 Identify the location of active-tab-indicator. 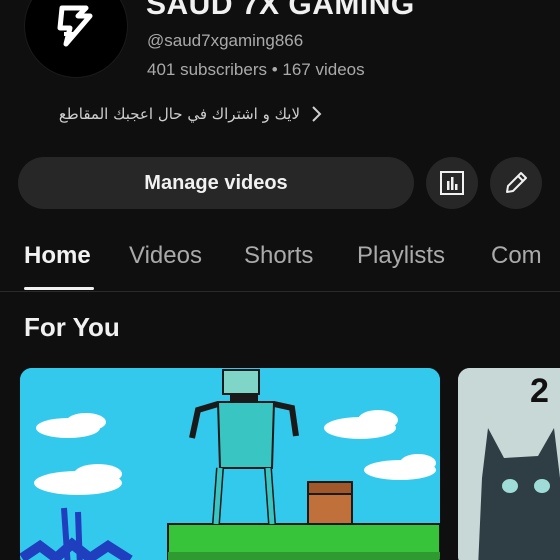
(59, 288).